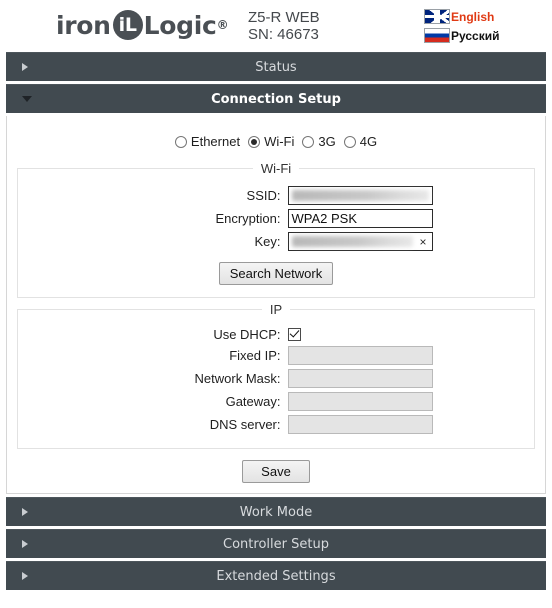 The image size is (552, 608). Describe the element at coordinates (294, 334) in the screenshot. I see `use-dhcp-checkbox` at that location.